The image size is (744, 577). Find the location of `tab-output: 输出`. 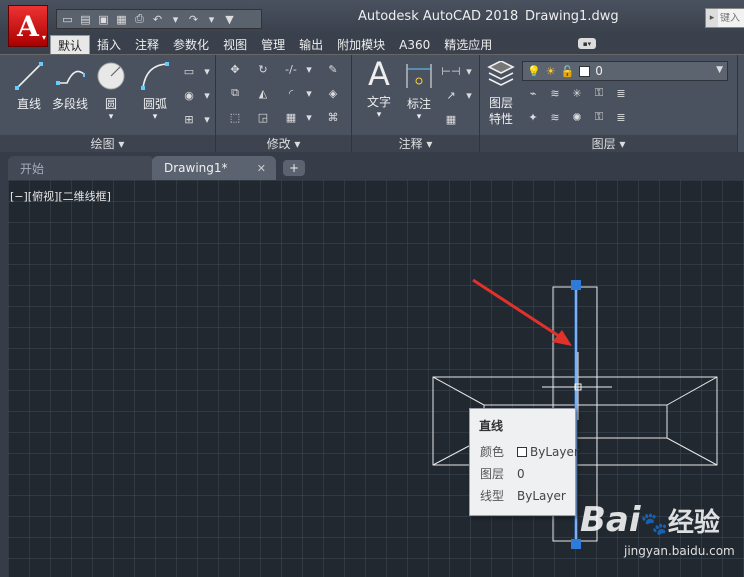

tab-output: 输出 is located at coordinates (311, 44).